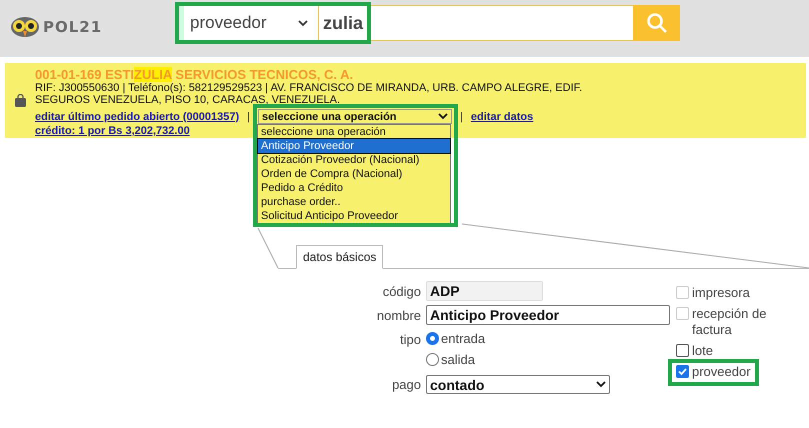  I want to click on bag-icon, so click(20, 100).